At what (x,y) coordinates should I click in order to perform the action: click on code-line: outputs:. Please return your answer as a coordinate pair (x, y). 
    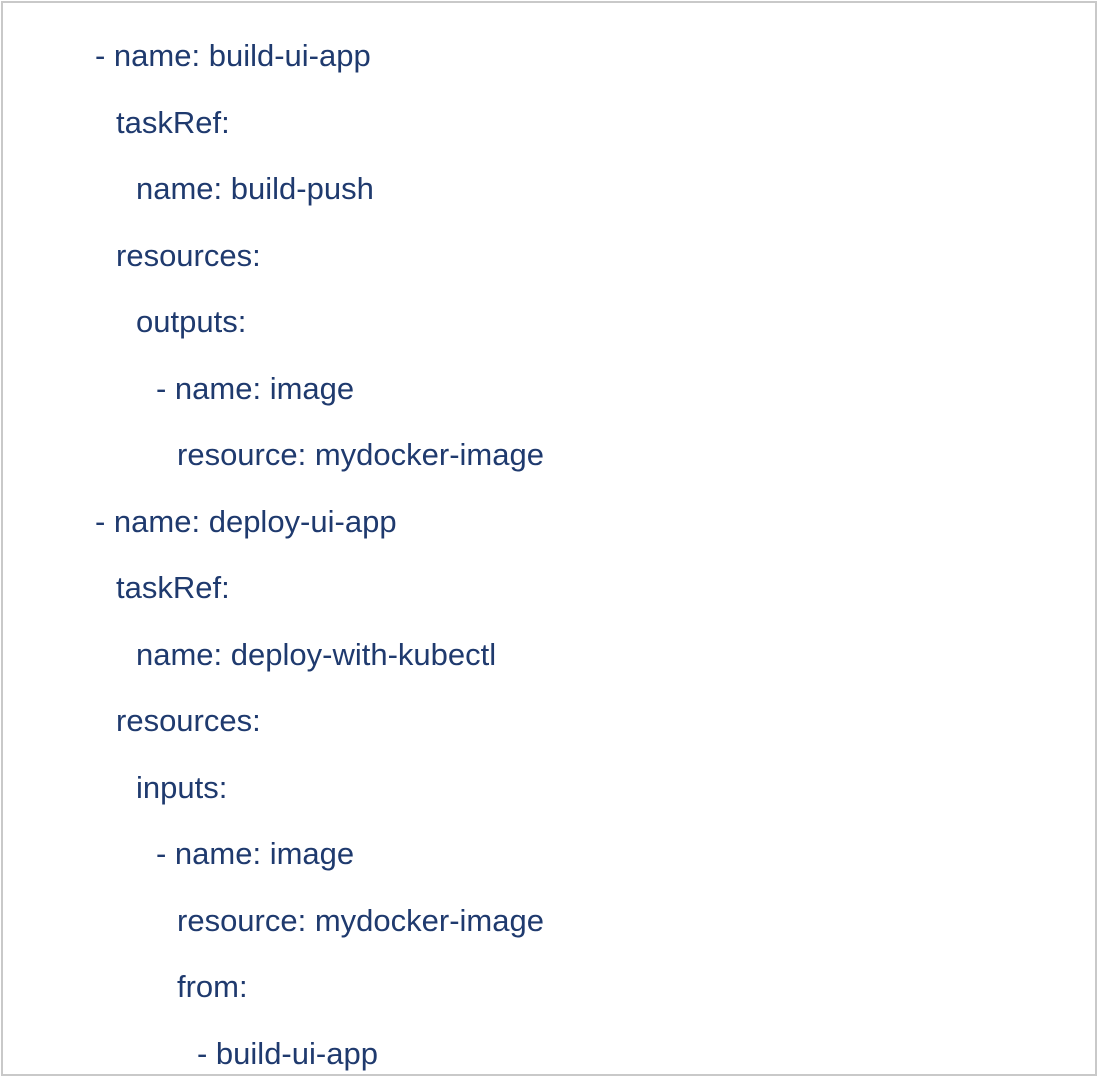
    Looking at the image, I should click on (549, 322).